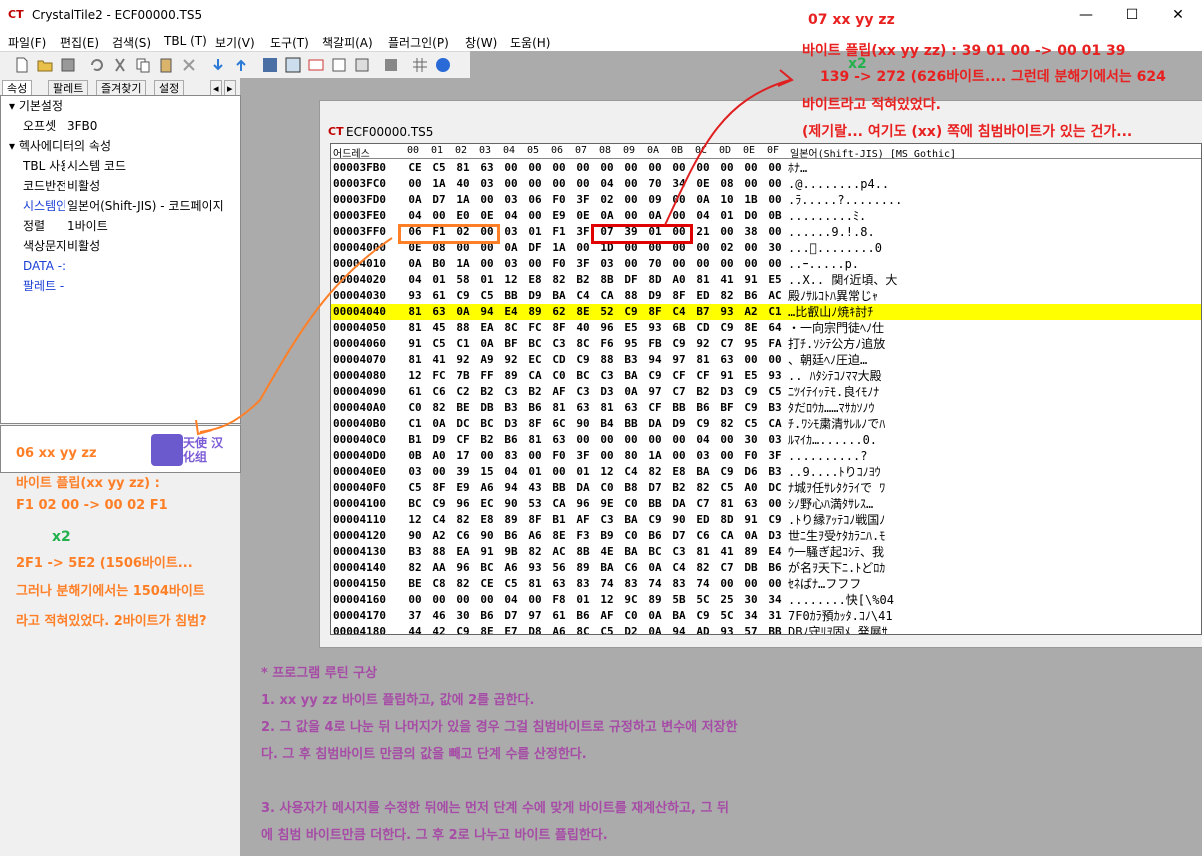 The image size is (1202, 856). What do you see at coordinates (415, 168) in the screenshot?
I see `hex-byte: CE` at bounding box center [415, 168].